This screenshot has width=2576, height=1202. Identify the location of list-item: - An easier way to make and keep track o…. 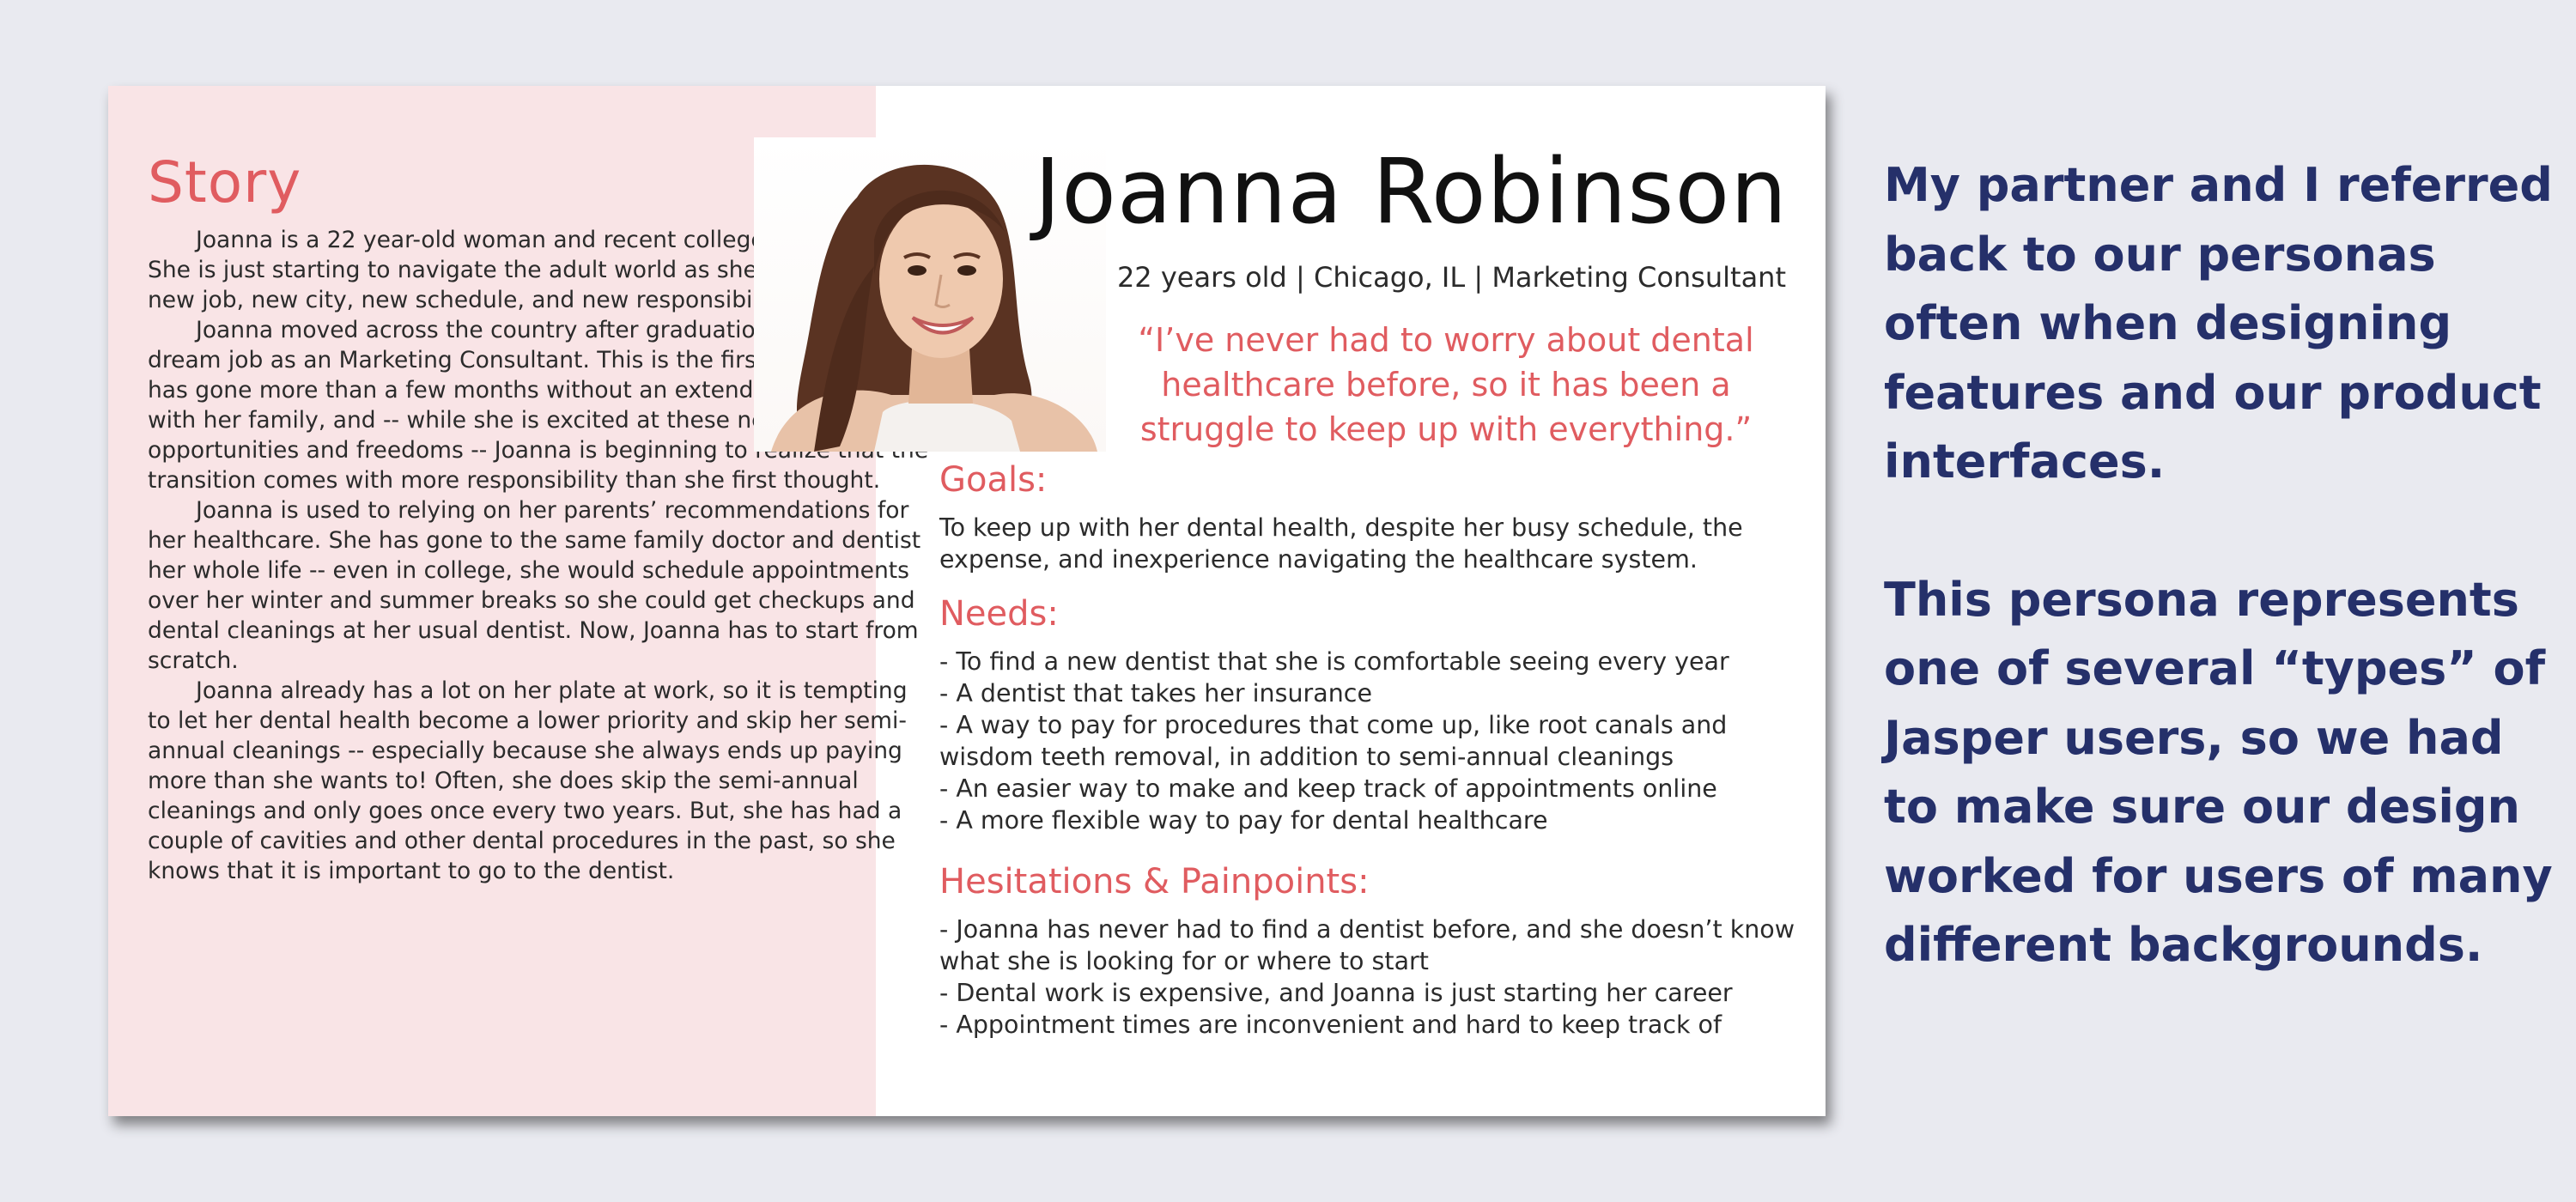
(1328, 788).